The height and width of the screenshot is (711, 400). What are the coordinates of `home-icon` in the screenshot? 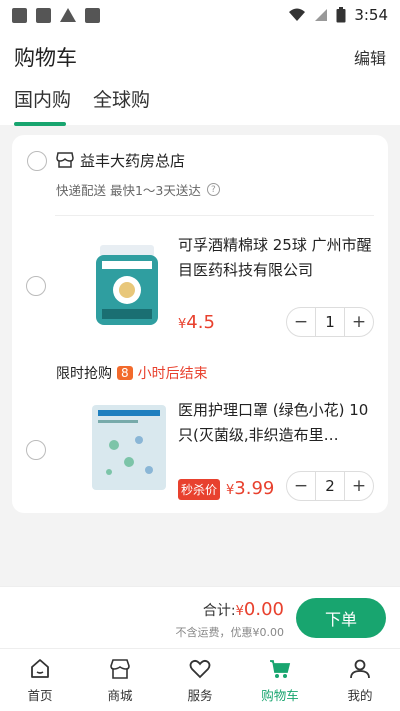 It's located at (40, 668).